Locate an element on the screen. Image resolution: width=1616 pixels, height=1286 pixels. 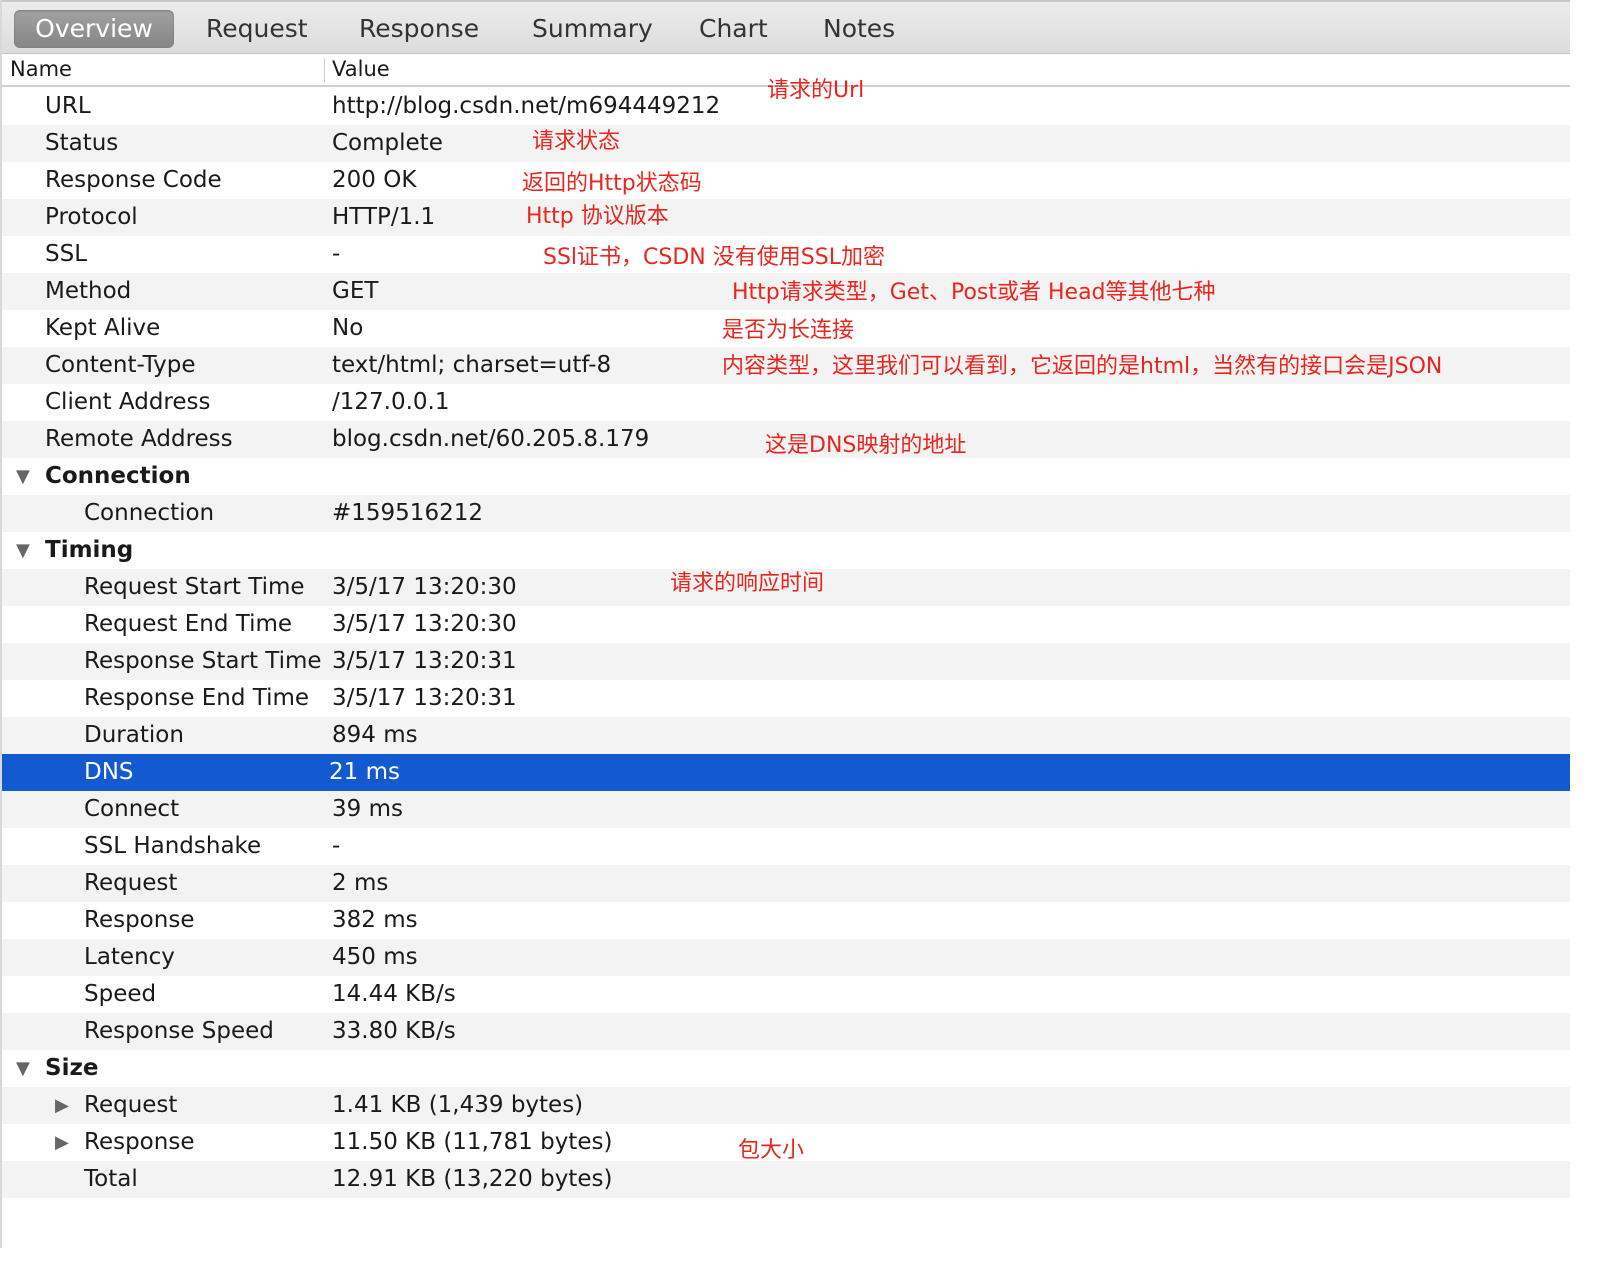
row-value: 2 ms is located at coordinates (360, 883).